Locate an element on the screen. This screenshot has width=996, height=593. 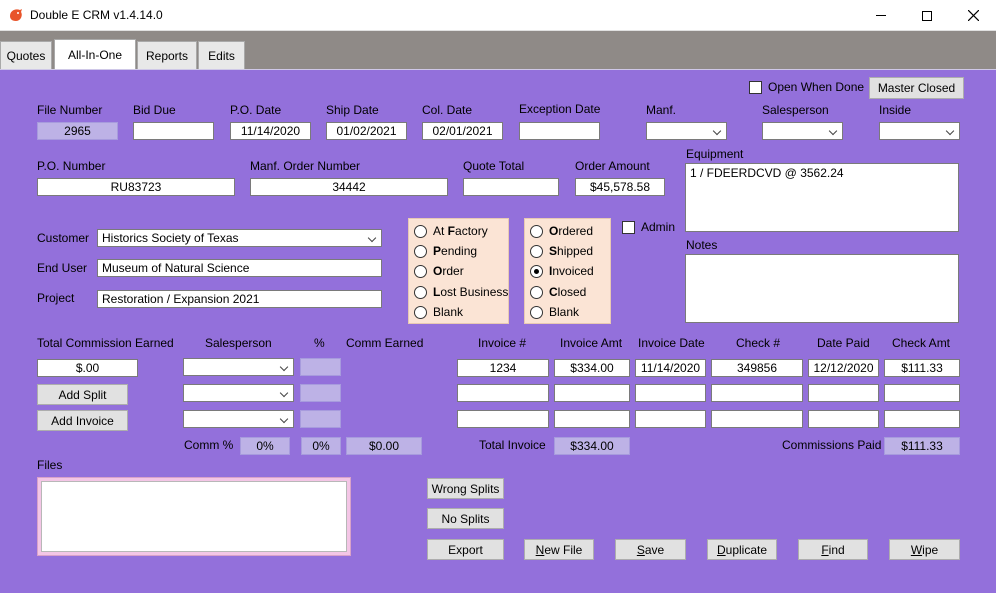
bid-due-field is located at coordinates (173, 131).